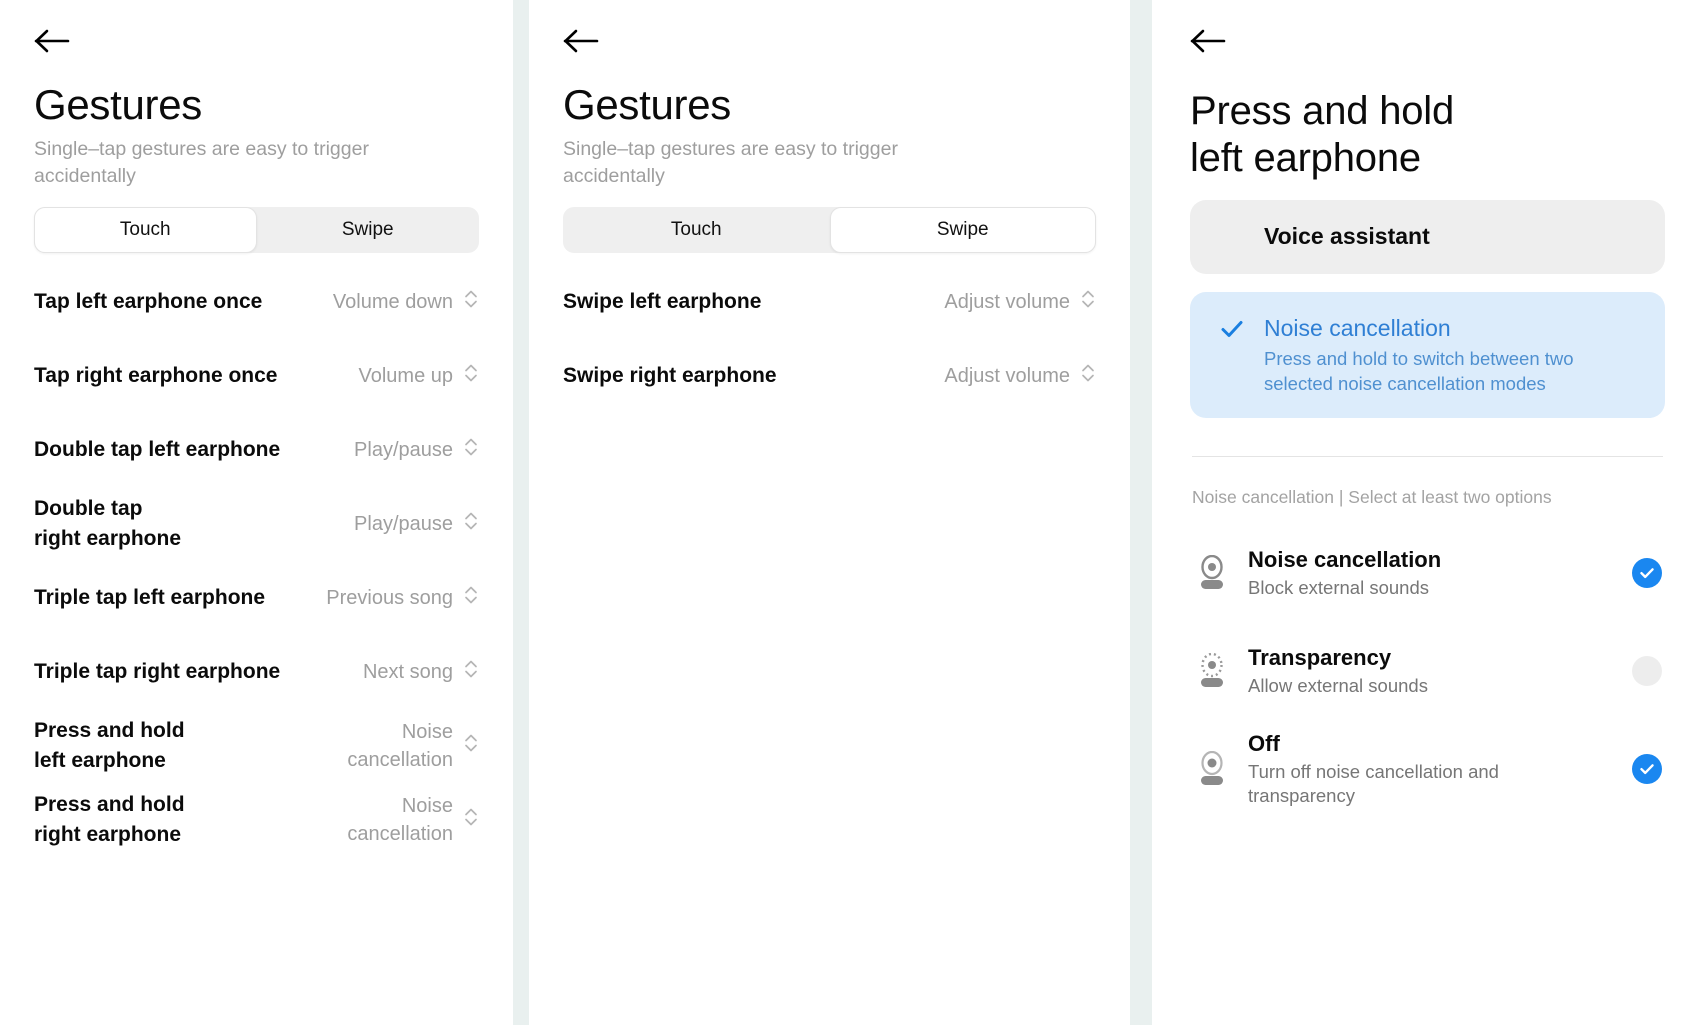 Image resolution: width=1703 pixels, height=1025 pixels. I want to click on gesture-value: Noise cancellation, so click(400, 819).